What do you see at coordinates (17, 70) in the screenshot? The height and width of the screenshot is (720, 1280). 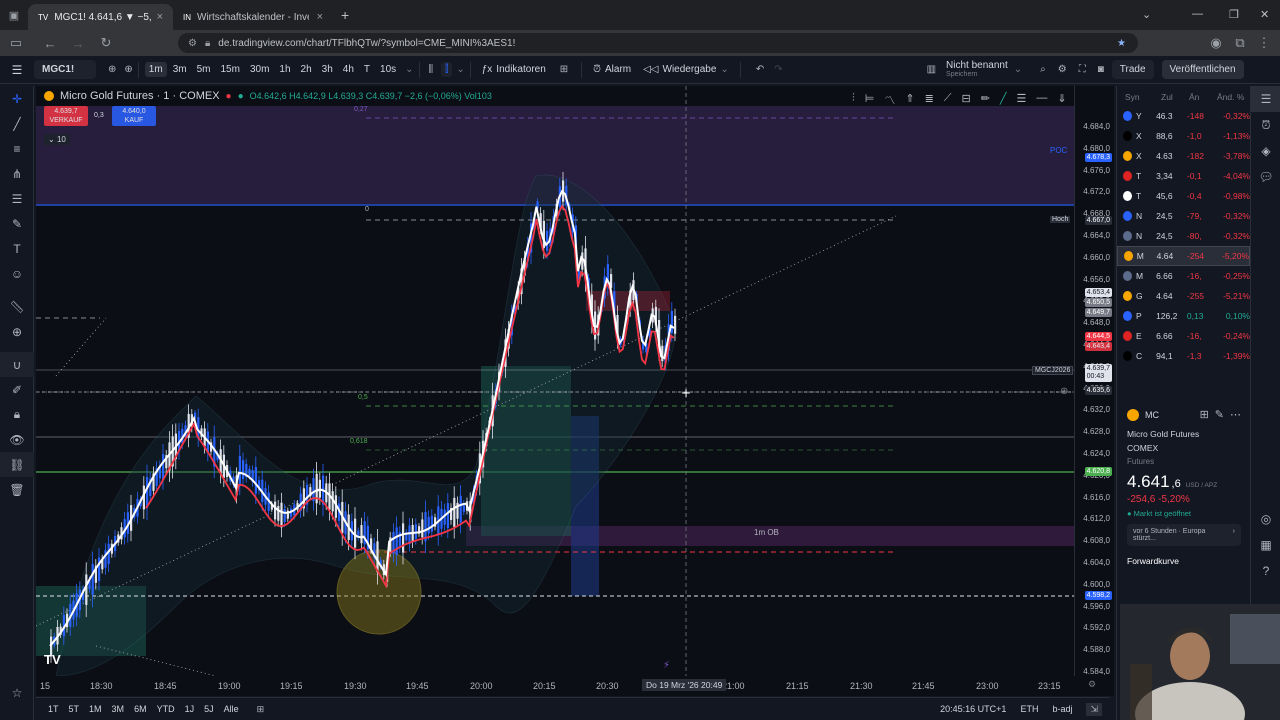 I see `tv-menu-icon: ☰` at bounding box center [17, 70].